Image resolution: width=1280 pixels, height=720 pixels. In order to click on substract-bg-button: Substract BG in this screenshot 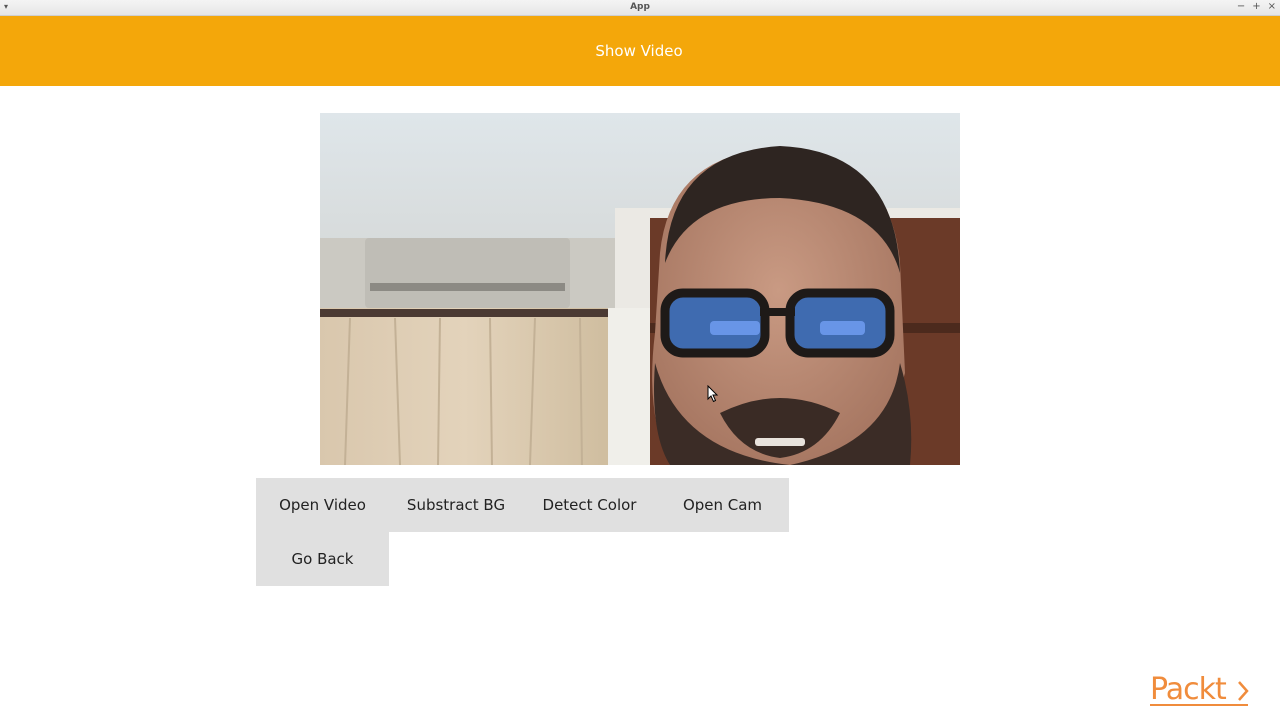, I will do `click(456, 505)`.